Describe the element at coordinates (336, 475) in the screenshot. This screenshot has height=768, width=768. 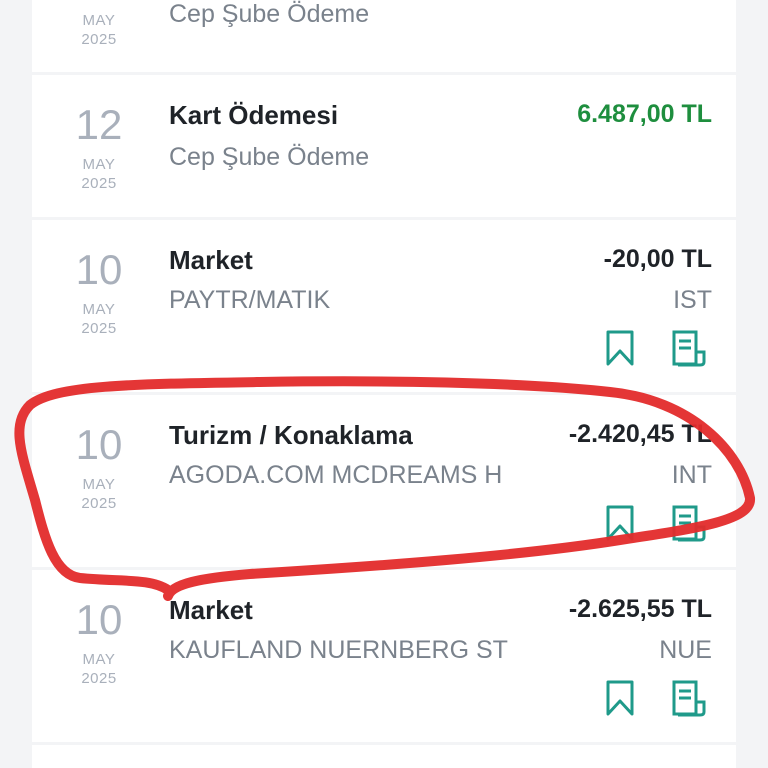
I see `transaction-subtitle: AGODA.COM MCDREAMS H` at that location.